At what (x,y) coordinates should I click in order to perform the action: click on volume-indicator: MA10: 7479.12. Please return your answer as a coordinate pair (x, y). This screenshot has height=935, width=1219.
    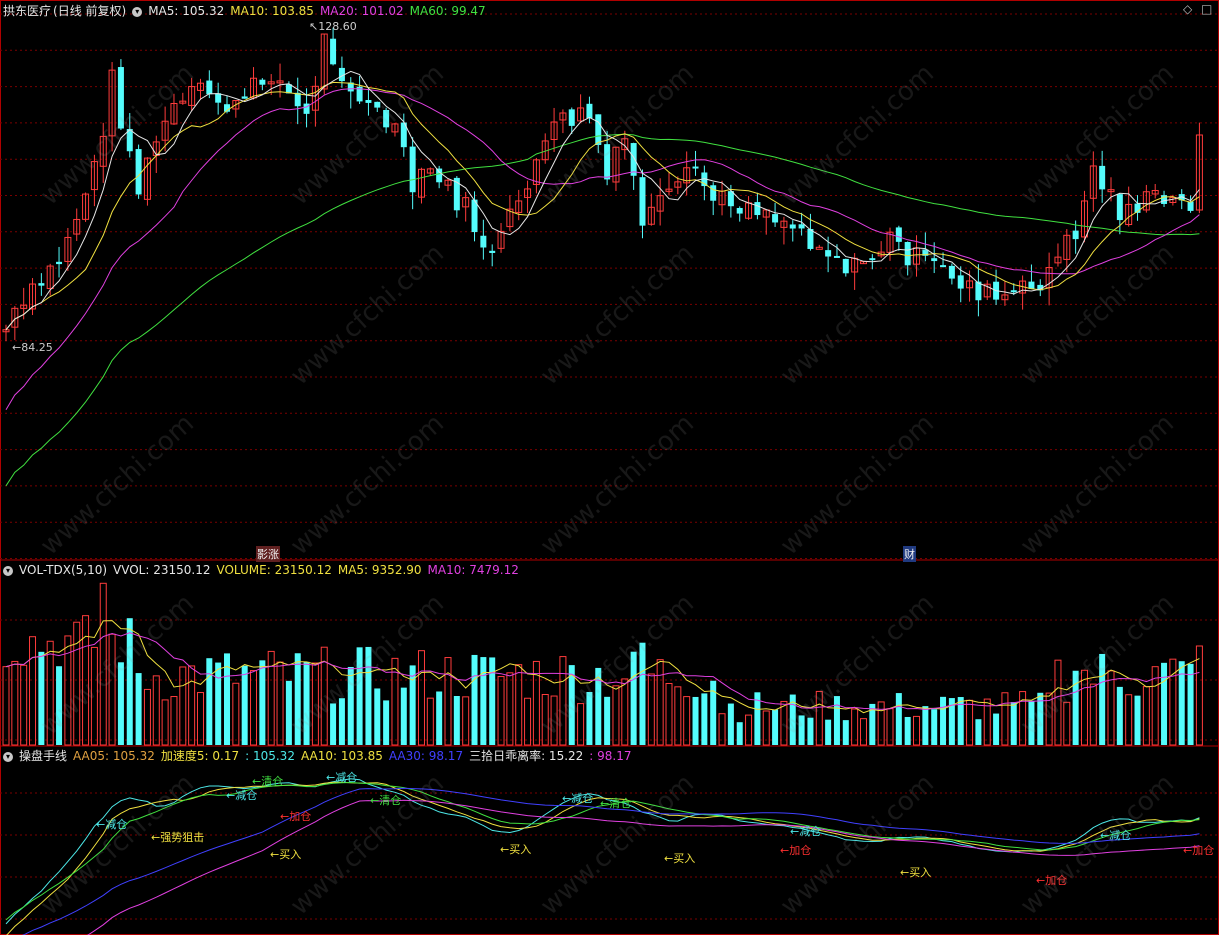
    Looking at the image, I should click on (473, 570).